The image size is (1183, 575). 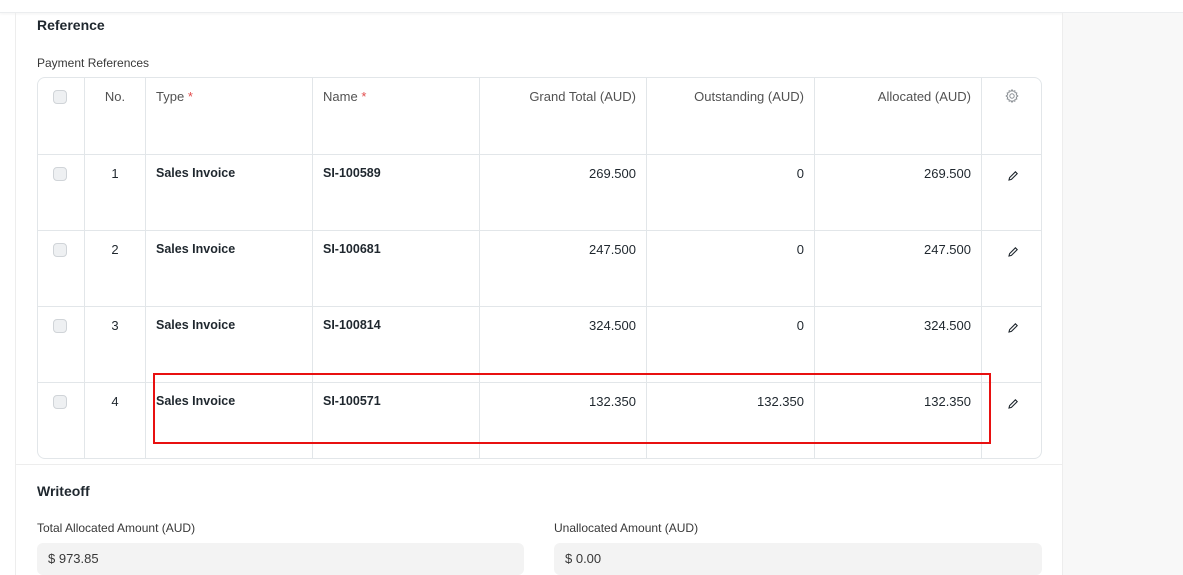 What do you see at coordinates (562, 344) in the screenshot?
I see `row-grand-total: 324.500` at bounding box center [562, 344].